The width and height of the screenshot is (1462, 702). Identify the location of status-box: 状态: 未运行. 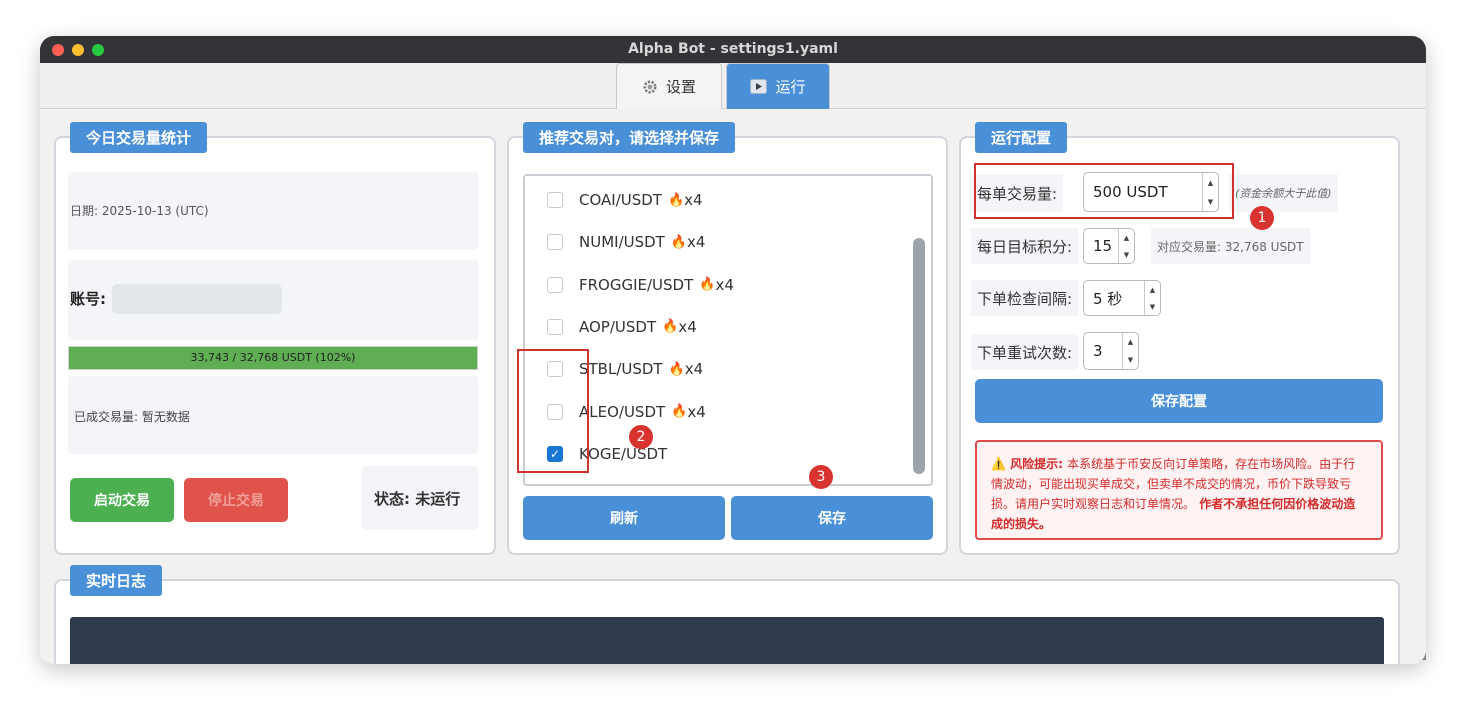
(420, 498).